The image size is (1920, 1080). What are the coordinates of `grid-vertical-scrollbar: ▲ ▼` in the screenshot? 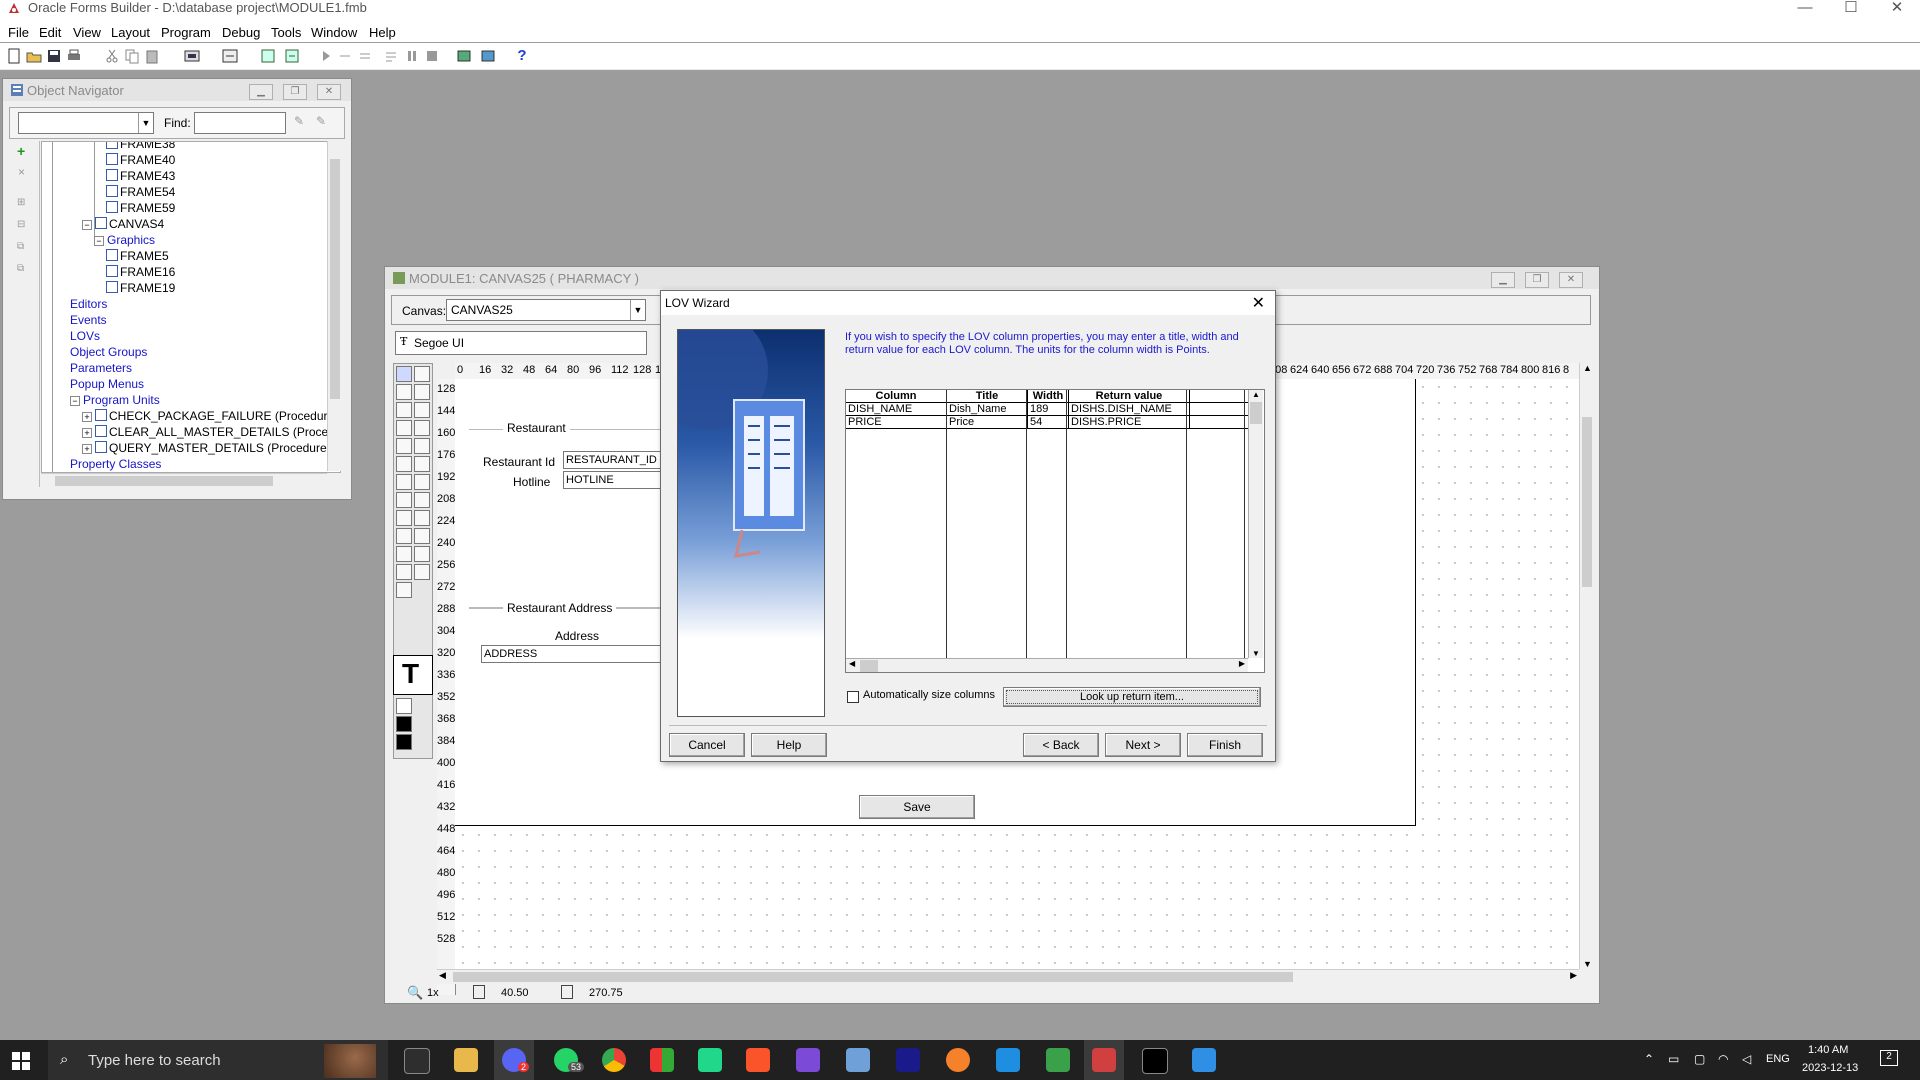 It's located at (1255, 524).